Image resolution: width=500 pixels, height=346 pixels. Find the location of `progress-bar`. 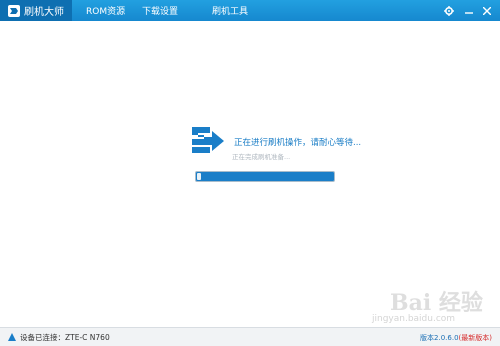

progress-bar is located at coordinates (265, 176).